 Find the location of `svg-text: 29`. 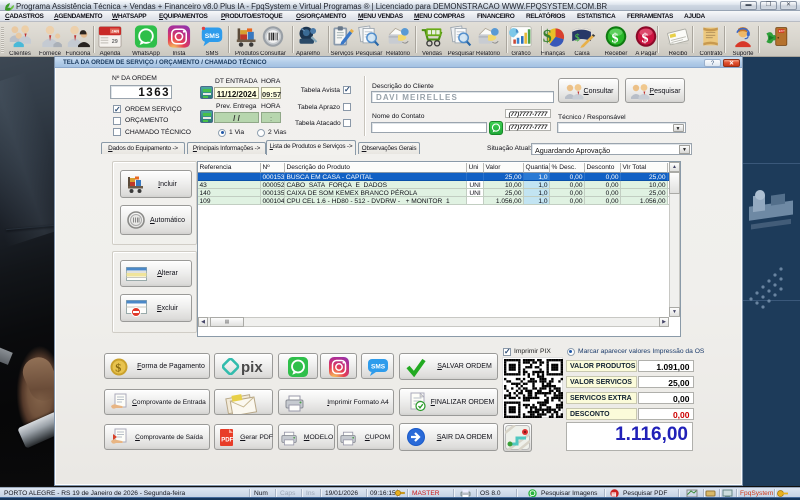

svg-text: 29 is located at coordinates (115, 42).